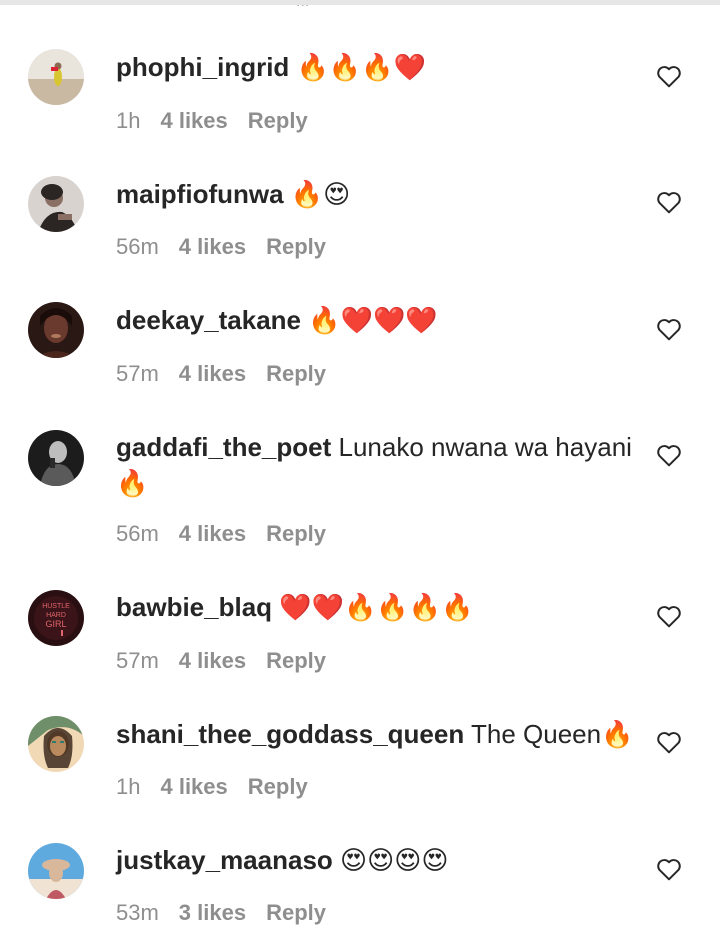  Describe the element at coordinates (224, 860) in the screenshot. I see `comment-username: justkay_maanaso` at that location.